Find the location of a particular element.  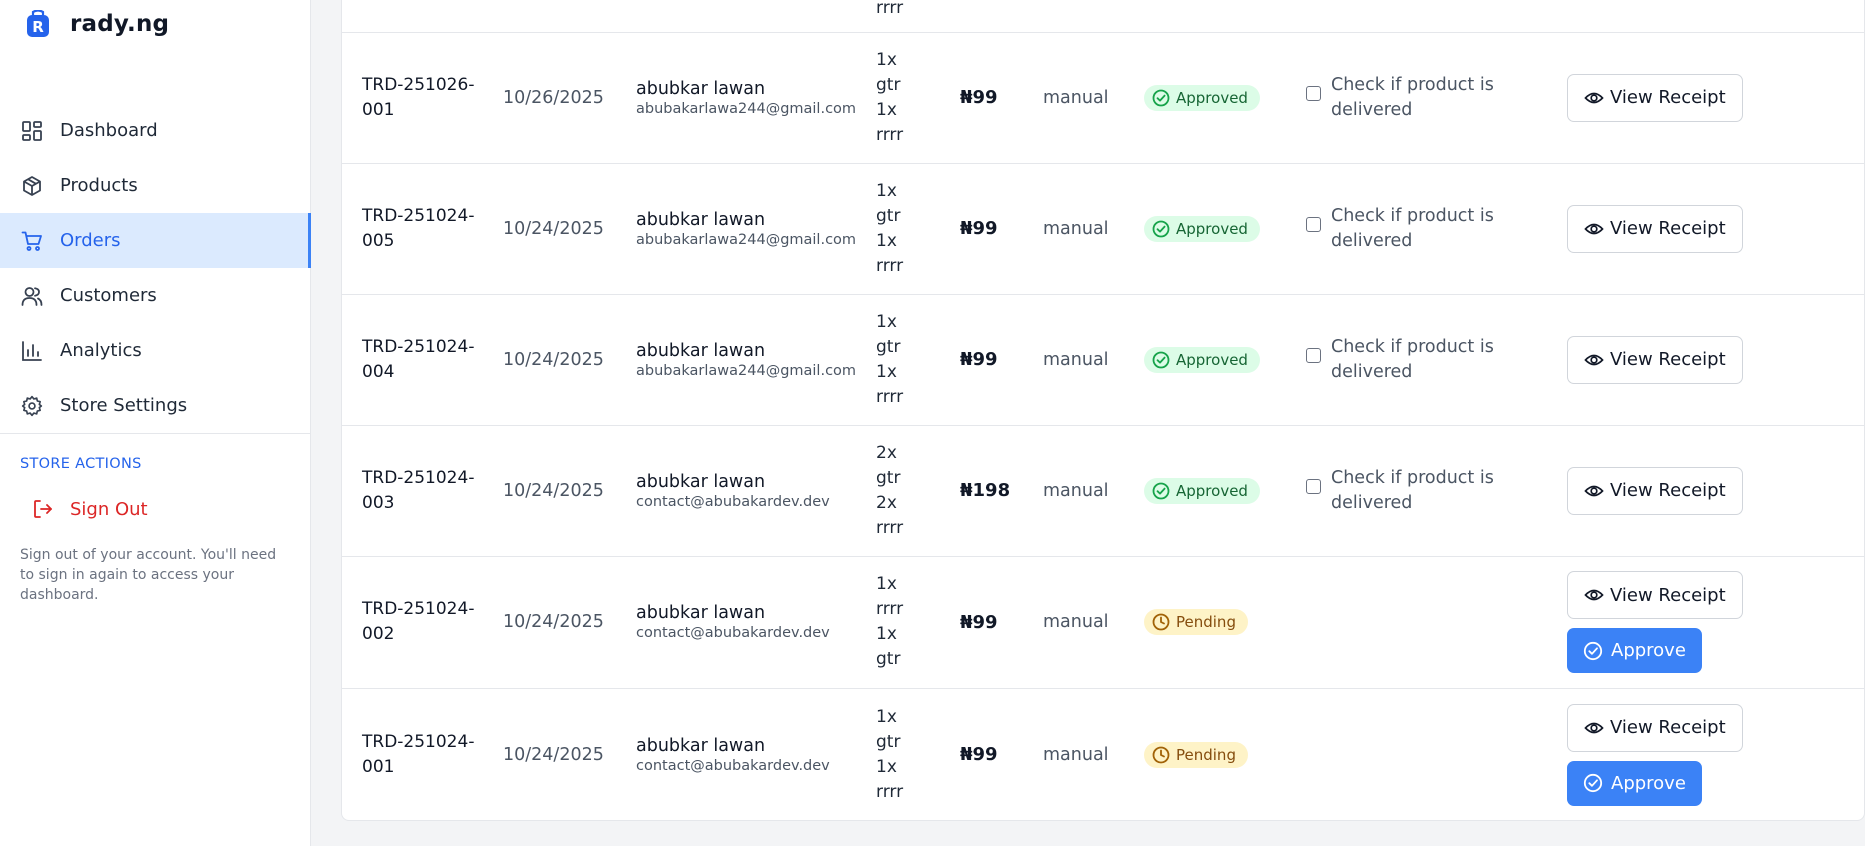

sidebar-item-customers: Customers is located at coordinates (155, 295).